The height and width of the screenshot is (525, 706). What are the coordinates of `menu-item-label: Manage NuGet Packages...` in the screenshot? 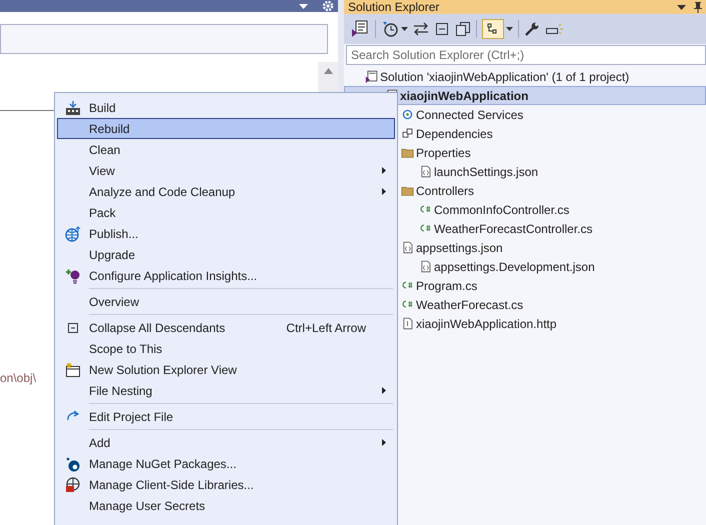 It's located at (163, 463).